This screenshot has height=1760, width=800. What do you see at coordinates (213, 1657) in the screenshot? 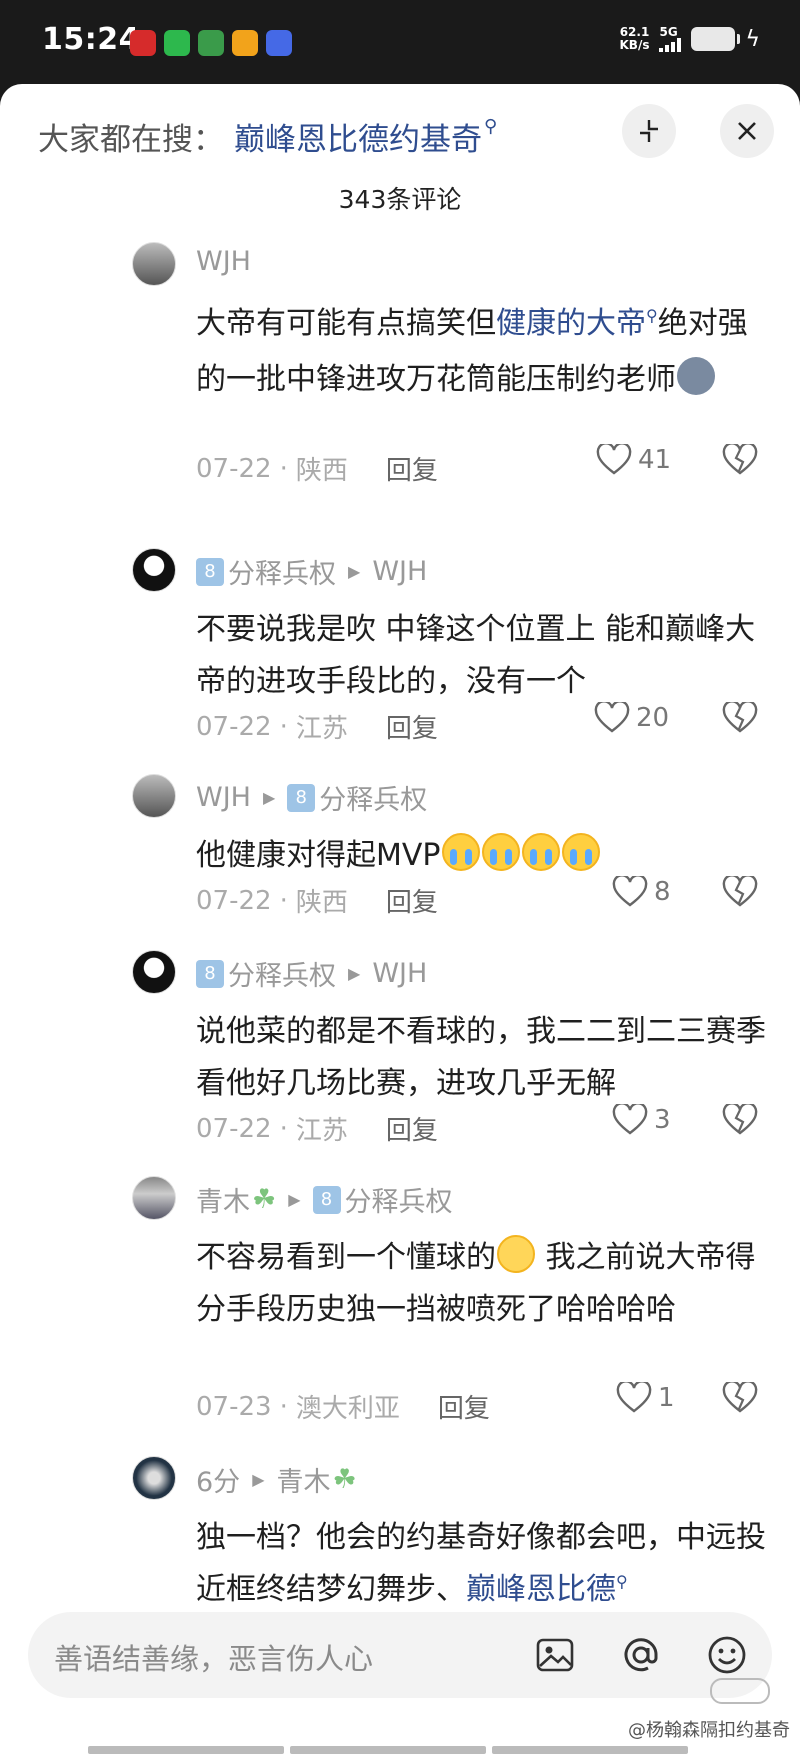
I see `comment-input-placeholder: 善语结善缘，恶言伤人心` at bounding box center [213, 1657].